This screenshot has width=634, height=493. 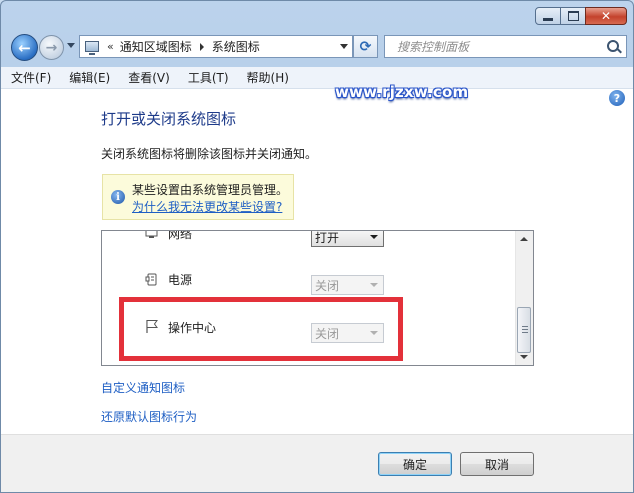 What do you see at coordinates (524, 239) in the screenshot?
I see `scroll-up-icon` at bounding box center [524, 239].